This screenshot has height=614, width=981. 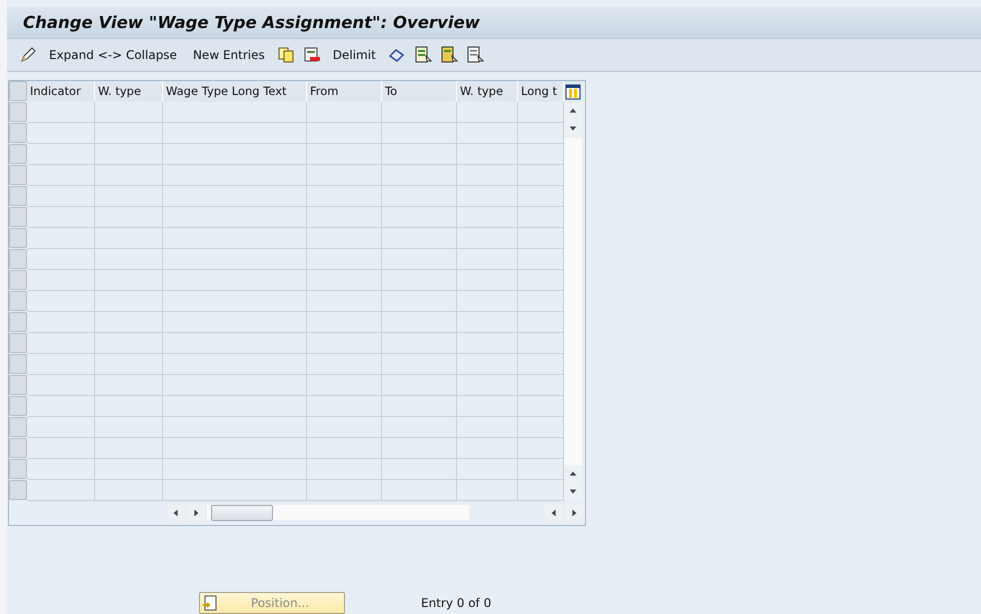 What do you see at coordinates (573, 492) in the screenshot?
I see `page-down-button` at bounding box center [573, 492].